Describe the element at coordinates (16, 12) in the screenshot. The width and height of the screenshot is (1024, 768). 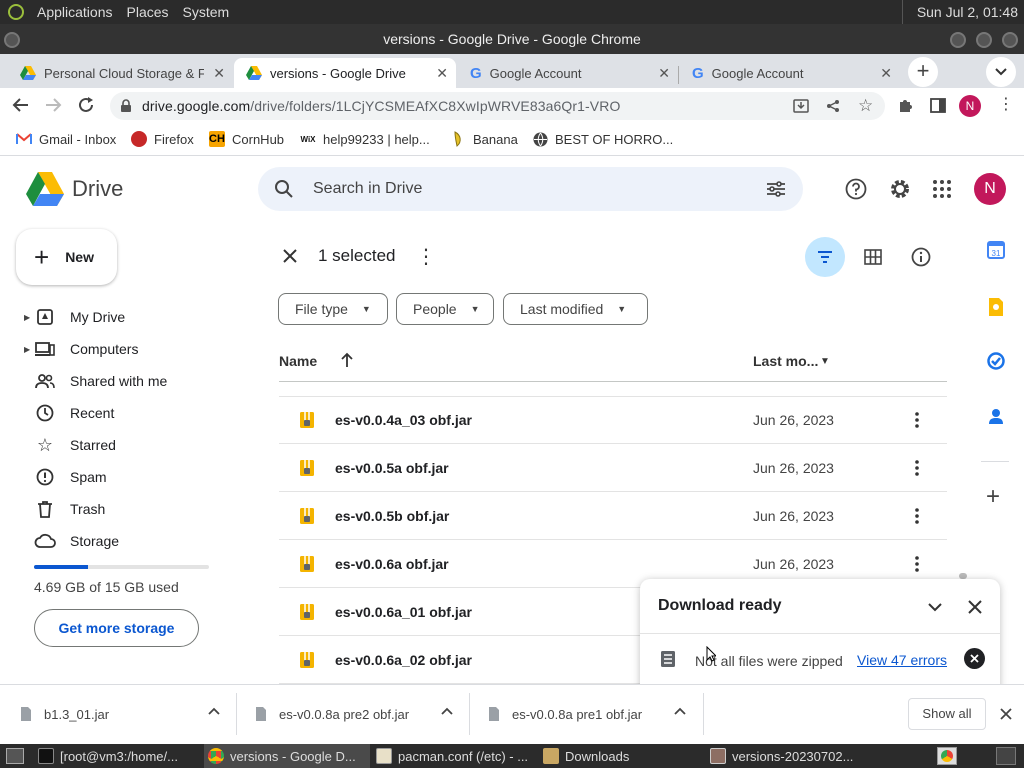
I see `system-logo-icon` at that location.